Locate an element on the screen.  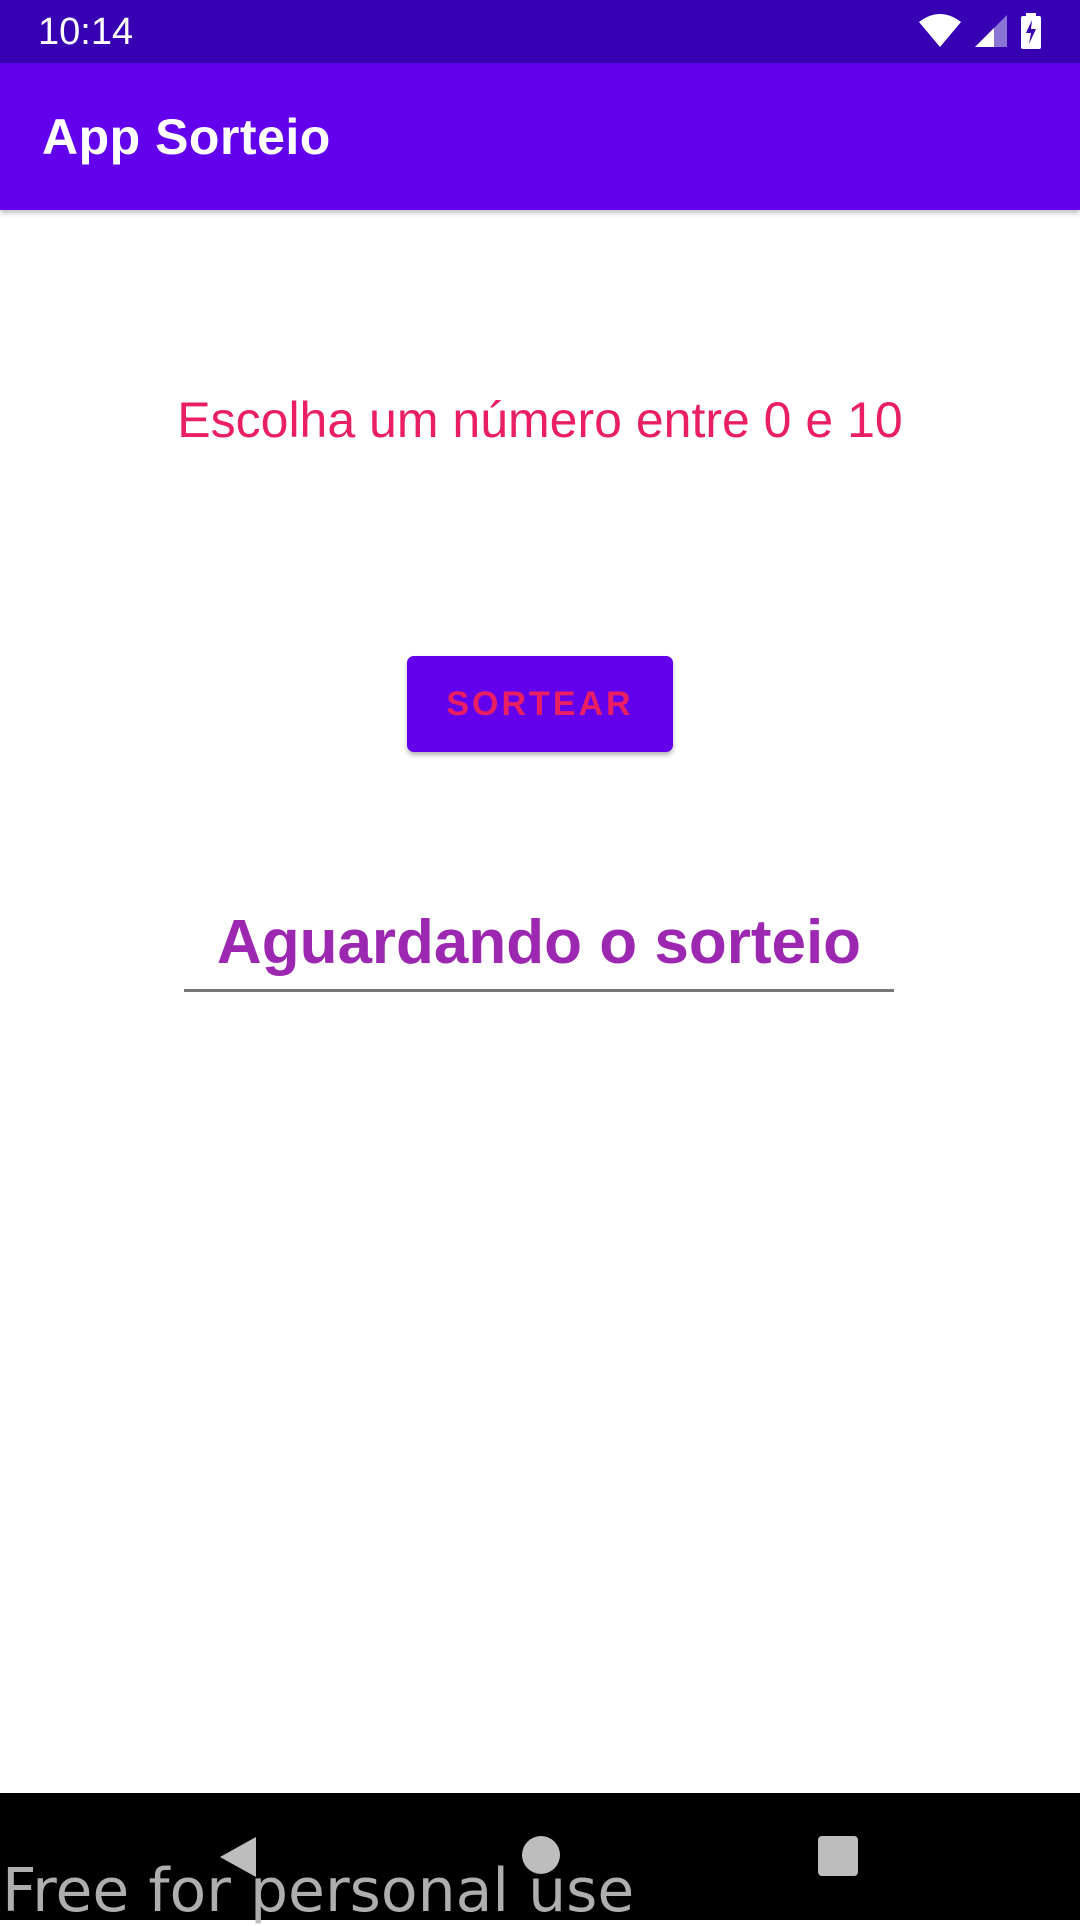
status-time: 10:14 is located at coordinates (86, 32).